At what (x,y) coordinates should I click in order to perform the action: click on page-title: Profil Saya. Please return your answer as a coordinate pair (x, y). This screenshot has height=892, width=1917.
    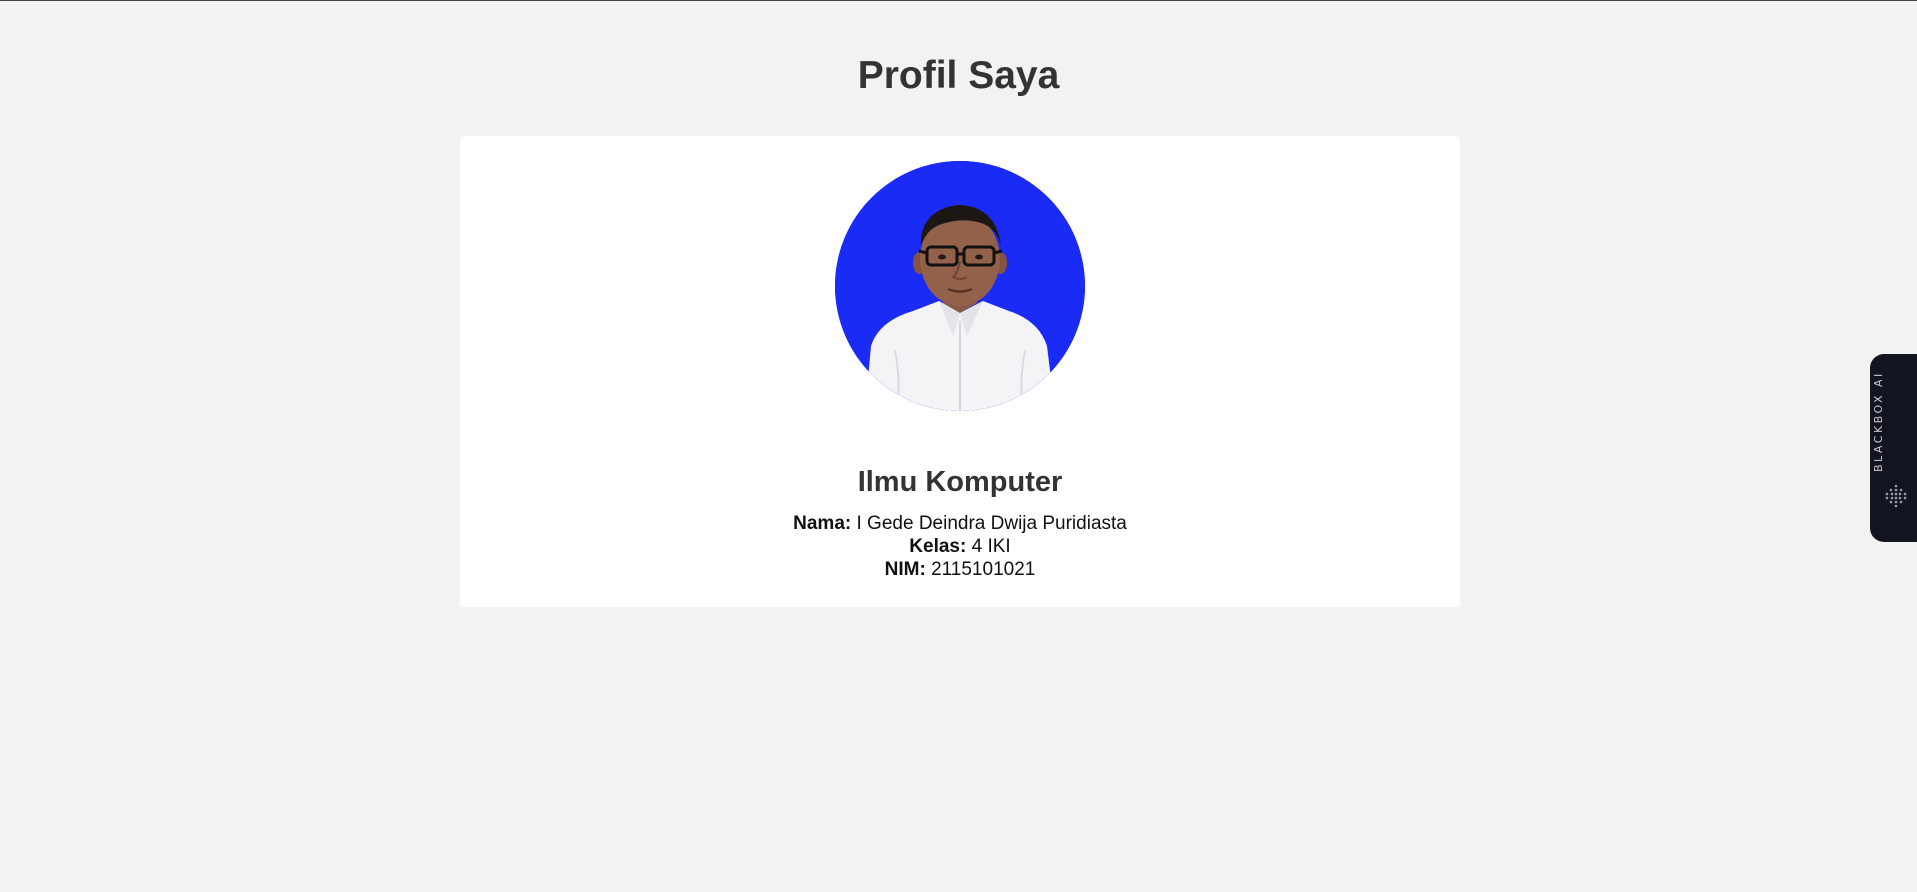
    Looking at the image, I should click on (958, 75).